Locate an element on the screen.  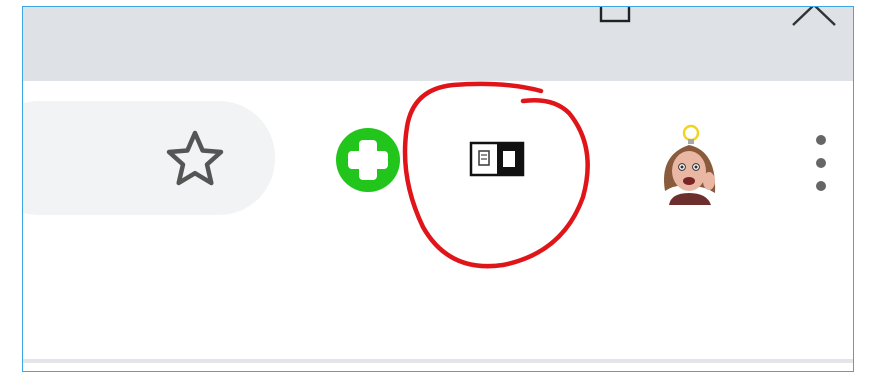
restore-window-icon is located at coordinates (617, 16).